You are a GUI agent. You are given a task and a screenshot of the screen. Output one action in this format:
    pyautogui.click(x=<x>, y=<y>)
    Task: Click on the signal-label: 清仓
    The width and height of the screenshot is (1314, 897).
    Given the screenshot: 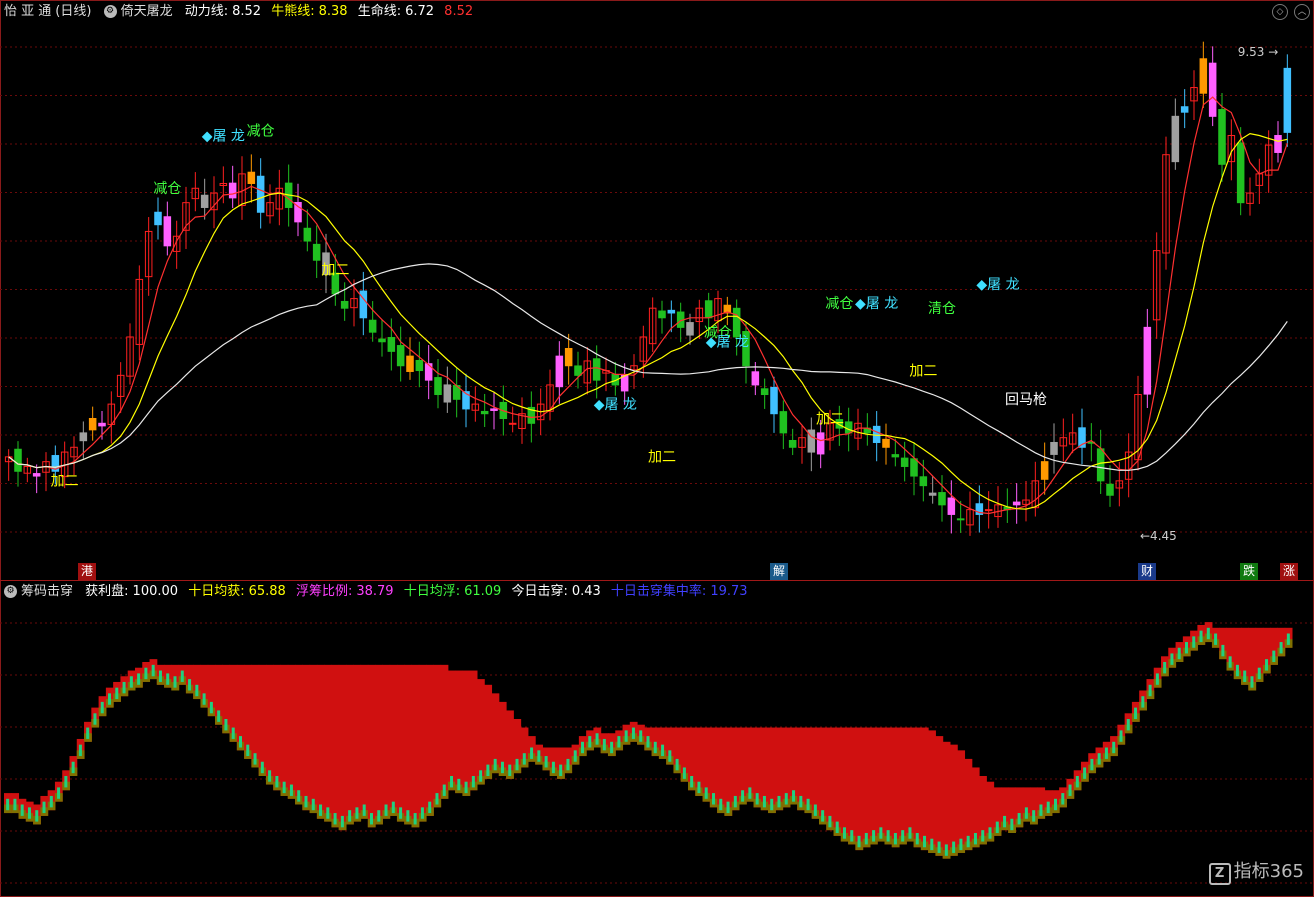 What is the action you would take?
    pyautogui.click(x=942, y=309)
    